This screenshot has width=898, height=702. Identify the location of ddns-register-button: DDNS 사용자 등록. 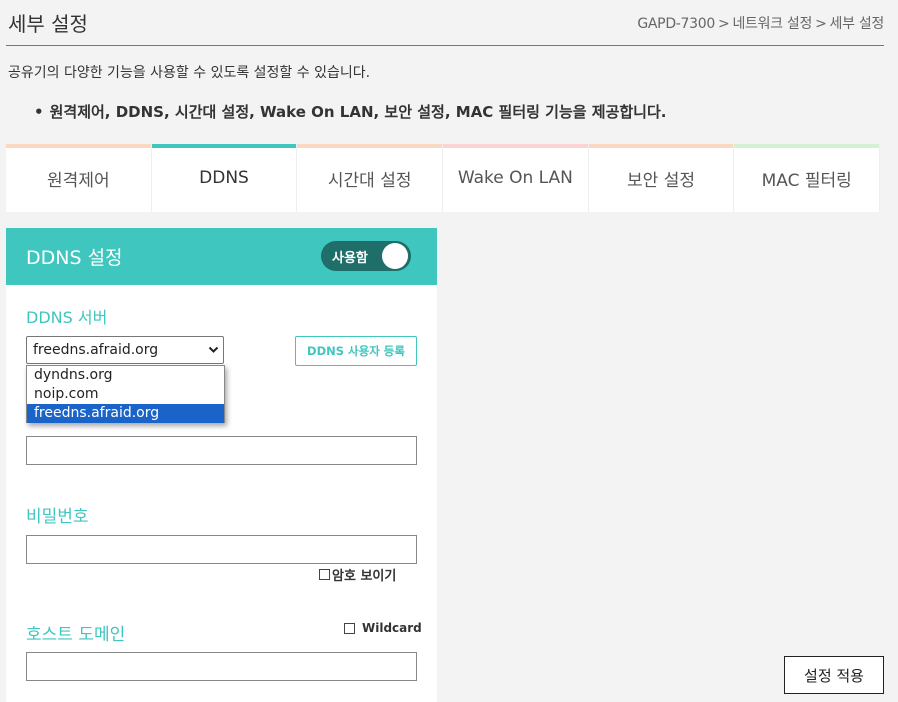
(356, 351).